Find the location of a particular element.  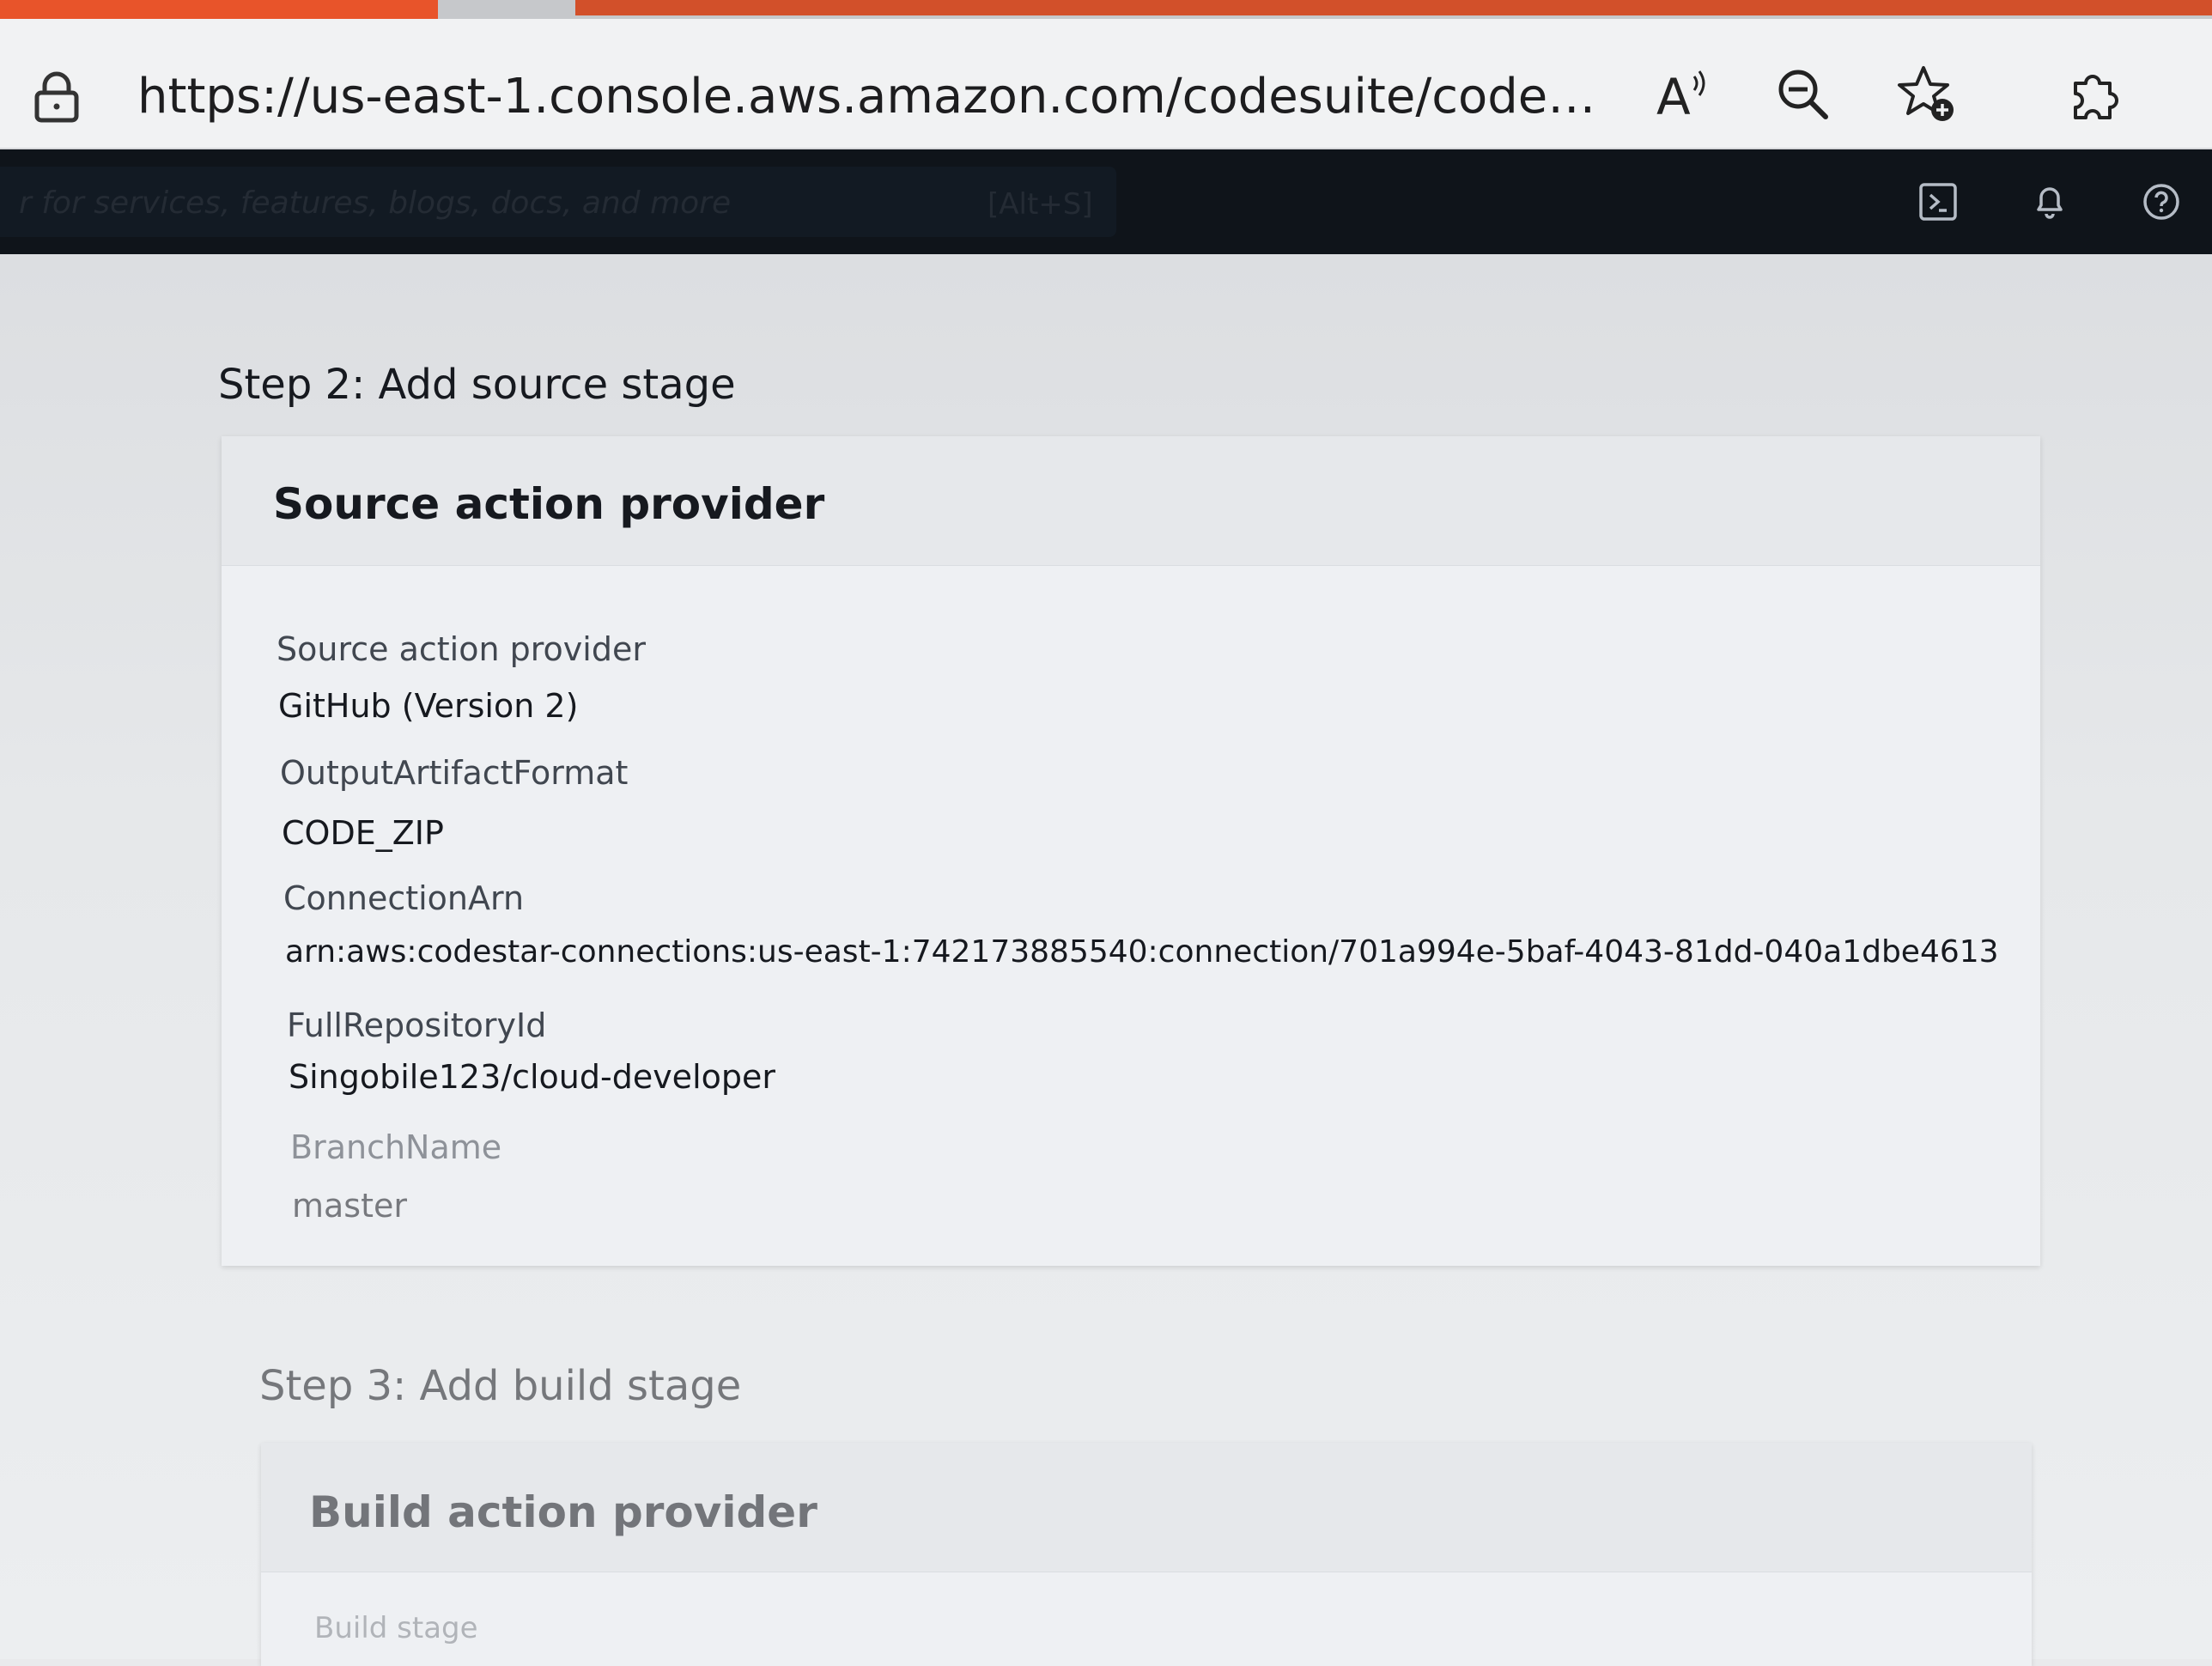

field-label: BranchName is located at coordinates (396, 1147).